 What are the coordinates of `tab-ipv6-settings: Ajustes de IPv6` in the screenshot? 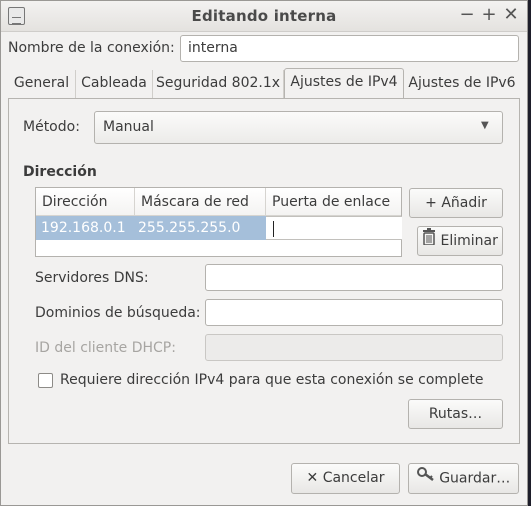 It's located at (462, 84).